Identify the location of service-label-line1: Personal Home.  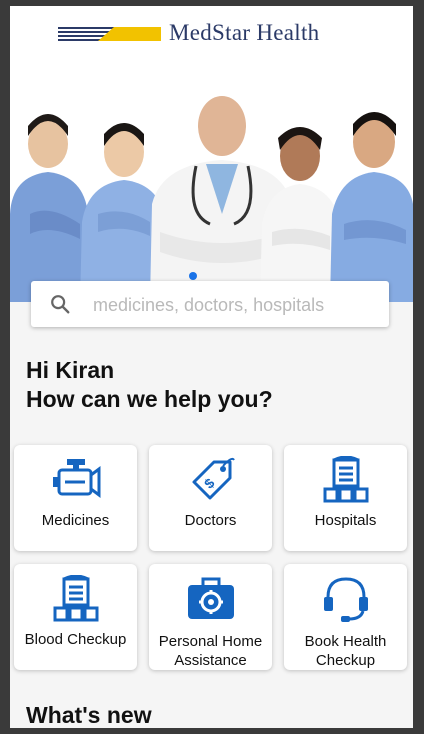
(210, 641).